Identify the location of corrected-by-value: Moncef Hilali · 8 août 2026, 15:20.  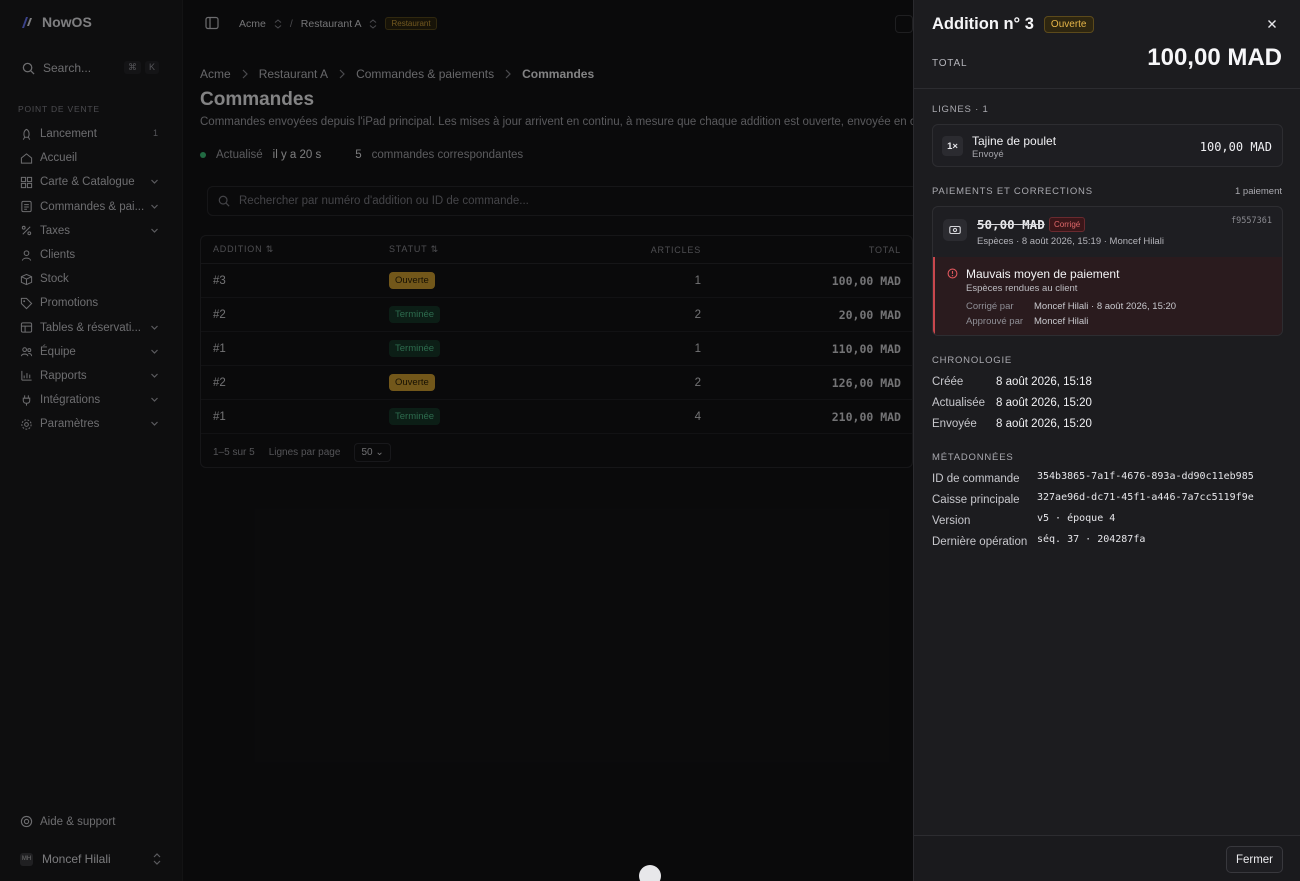
(1105, 306).